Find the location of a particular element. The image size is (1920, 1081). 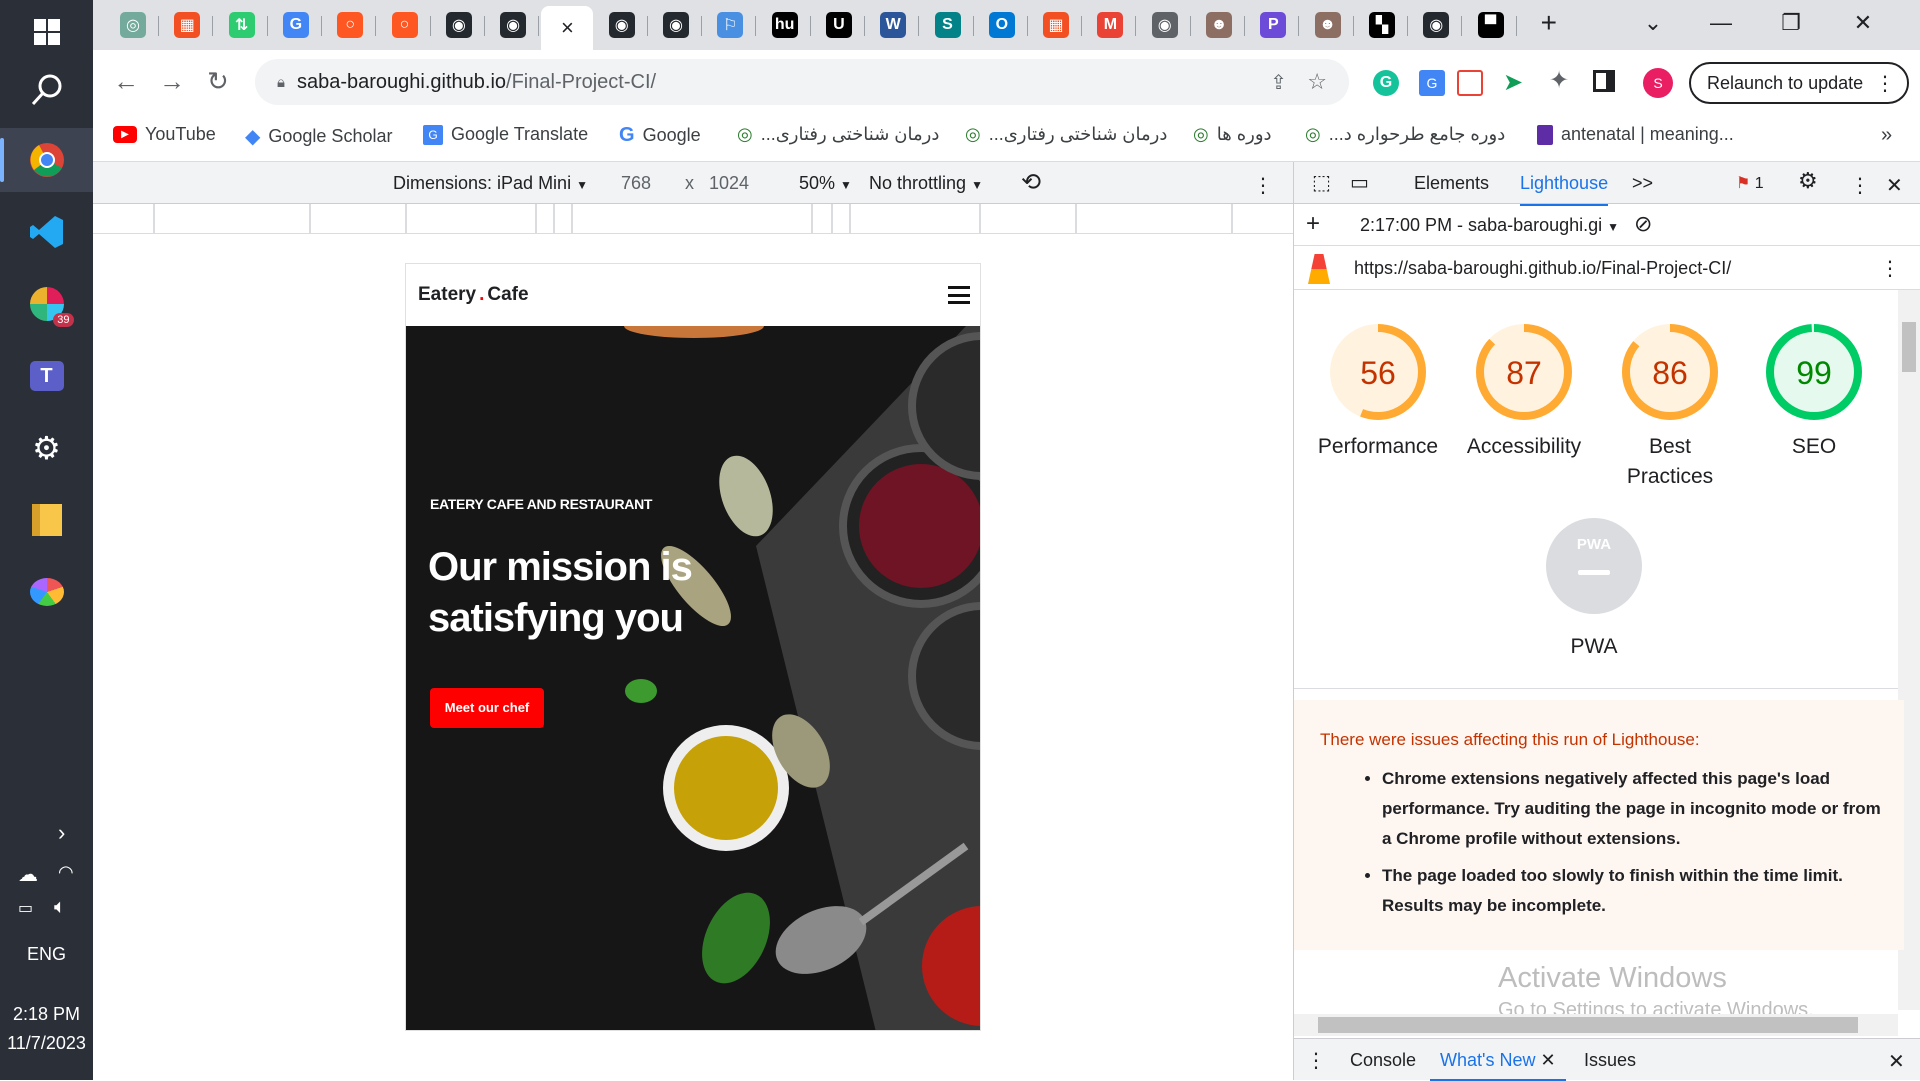

new-tab-plus-icon: + is located at coordinates (1549, 23).